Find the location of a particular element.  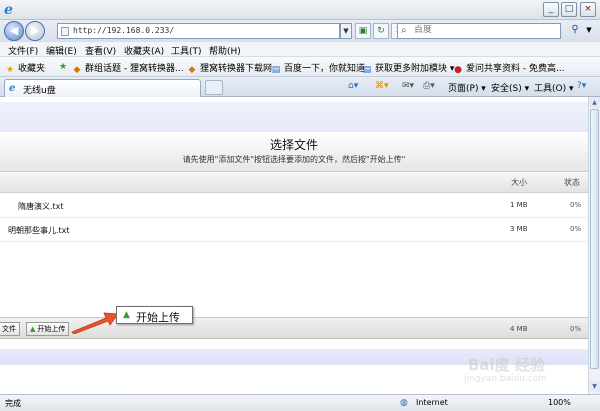

spacer is located at coordinates (294, 344).